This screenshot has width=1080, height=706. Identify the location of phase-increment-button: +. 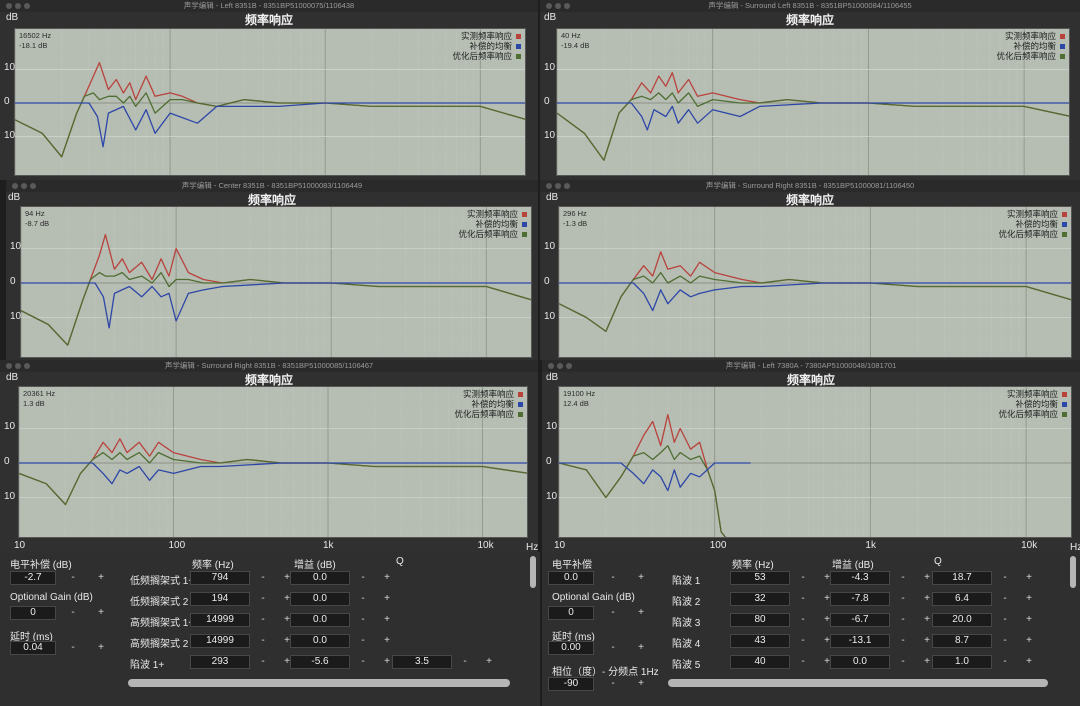
(641, 684).